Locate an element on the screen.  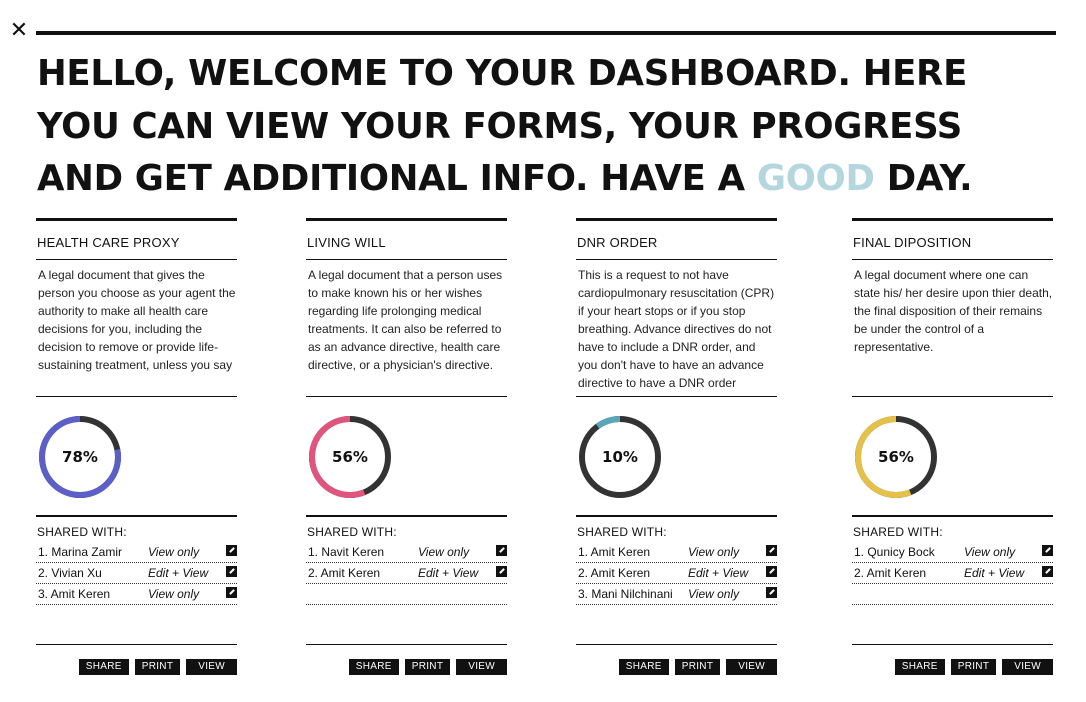
progress-percent: 10% is located at coordinates (620, 457).